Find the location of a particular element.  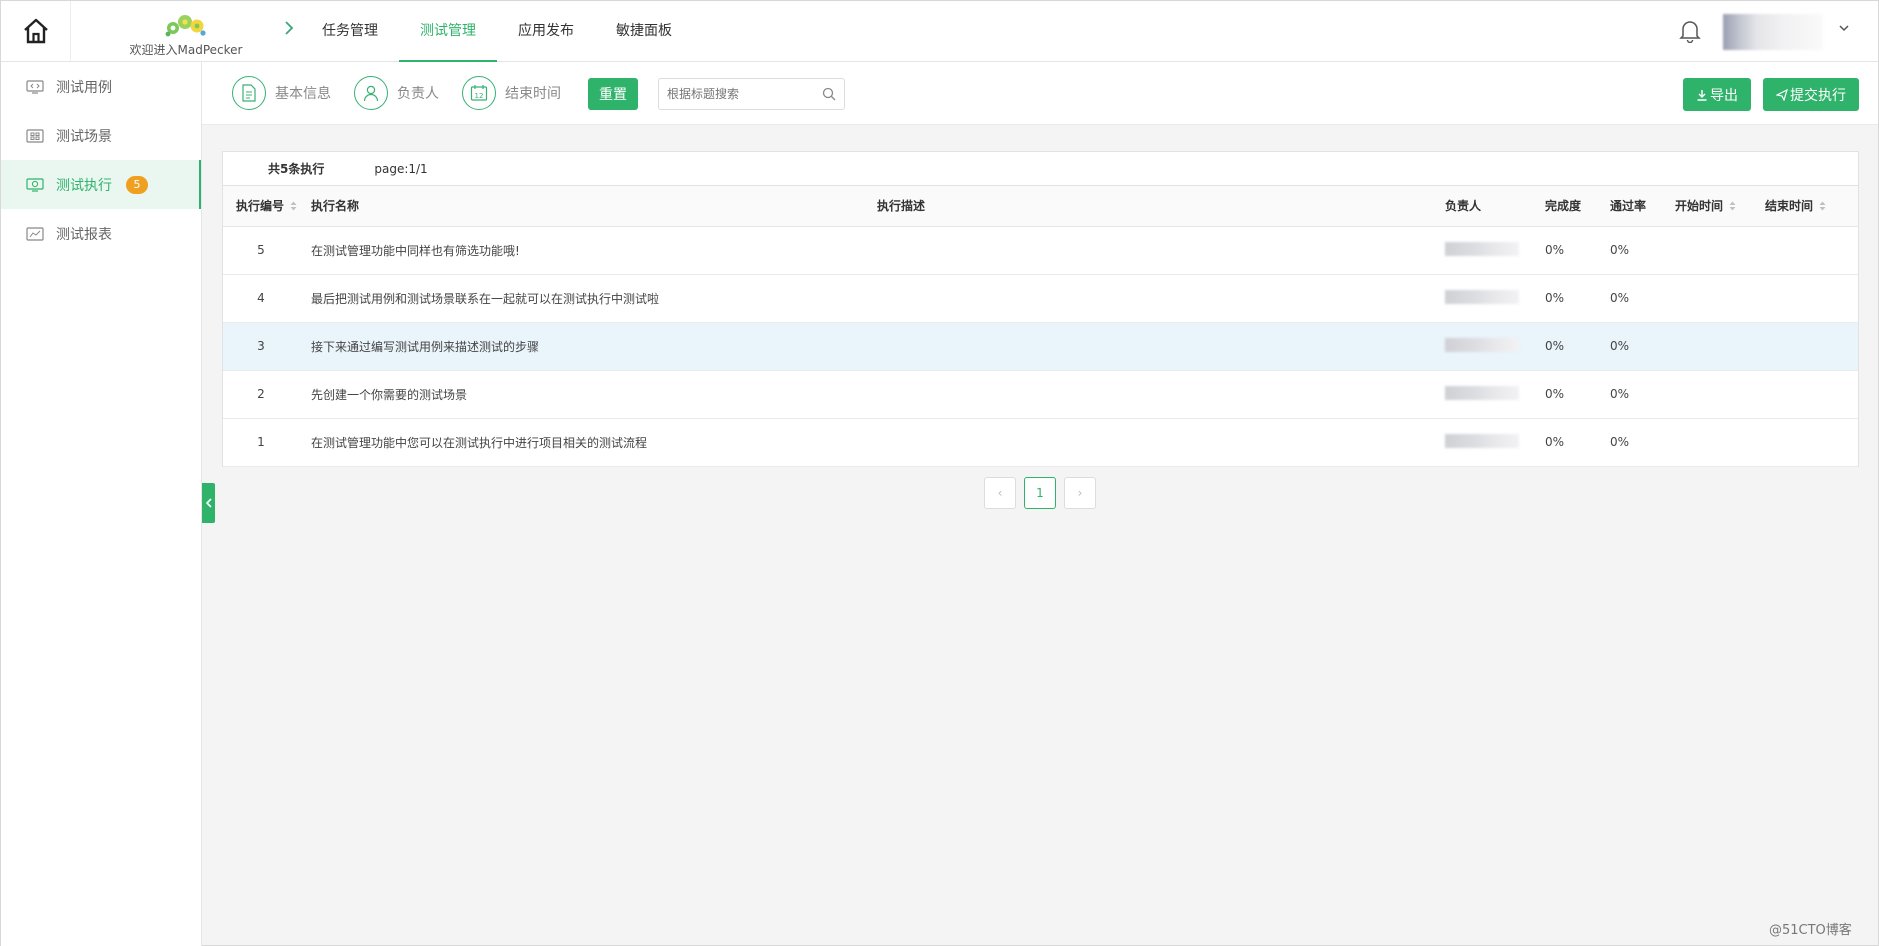

table-row: 5 在测试管理功能中同样也有筛选功能哦! 0% 0% is located at coordinates (1040, 250).